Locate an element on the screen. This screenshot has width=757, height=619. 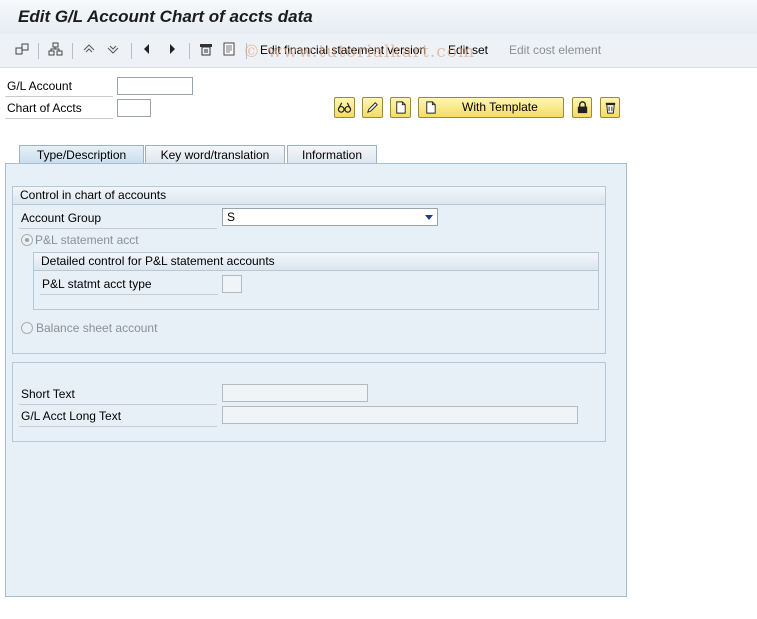
lock-button is located at coordinates (582, 107).